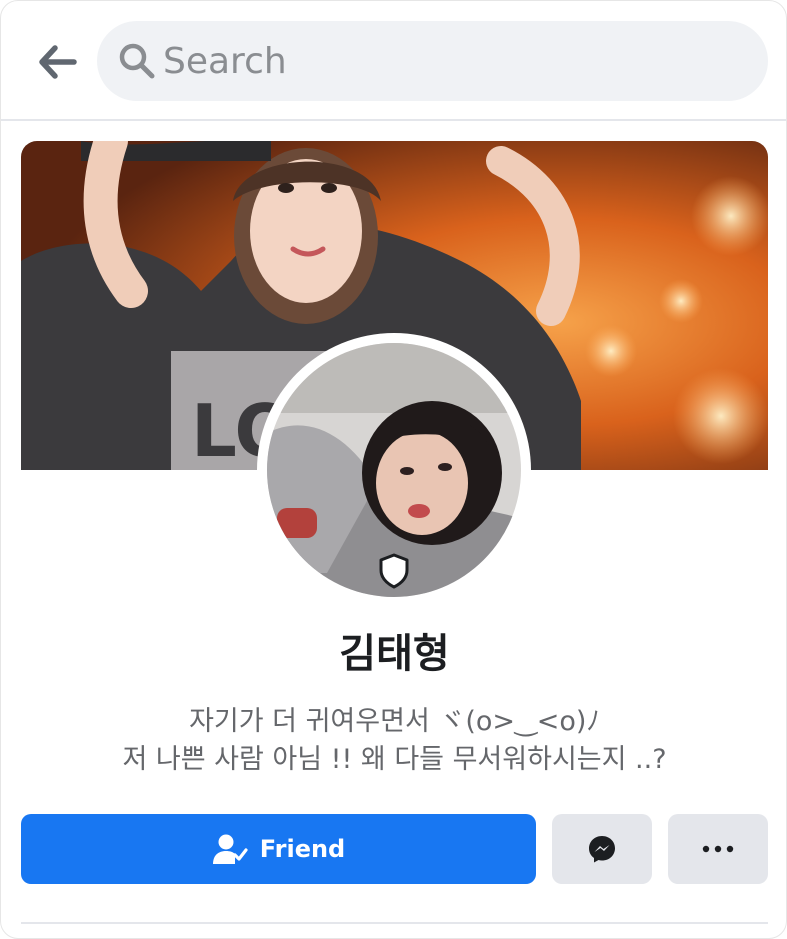 This screenshot has width=787, height=939. I want to click on more-dots-icon, so click(718, 849).